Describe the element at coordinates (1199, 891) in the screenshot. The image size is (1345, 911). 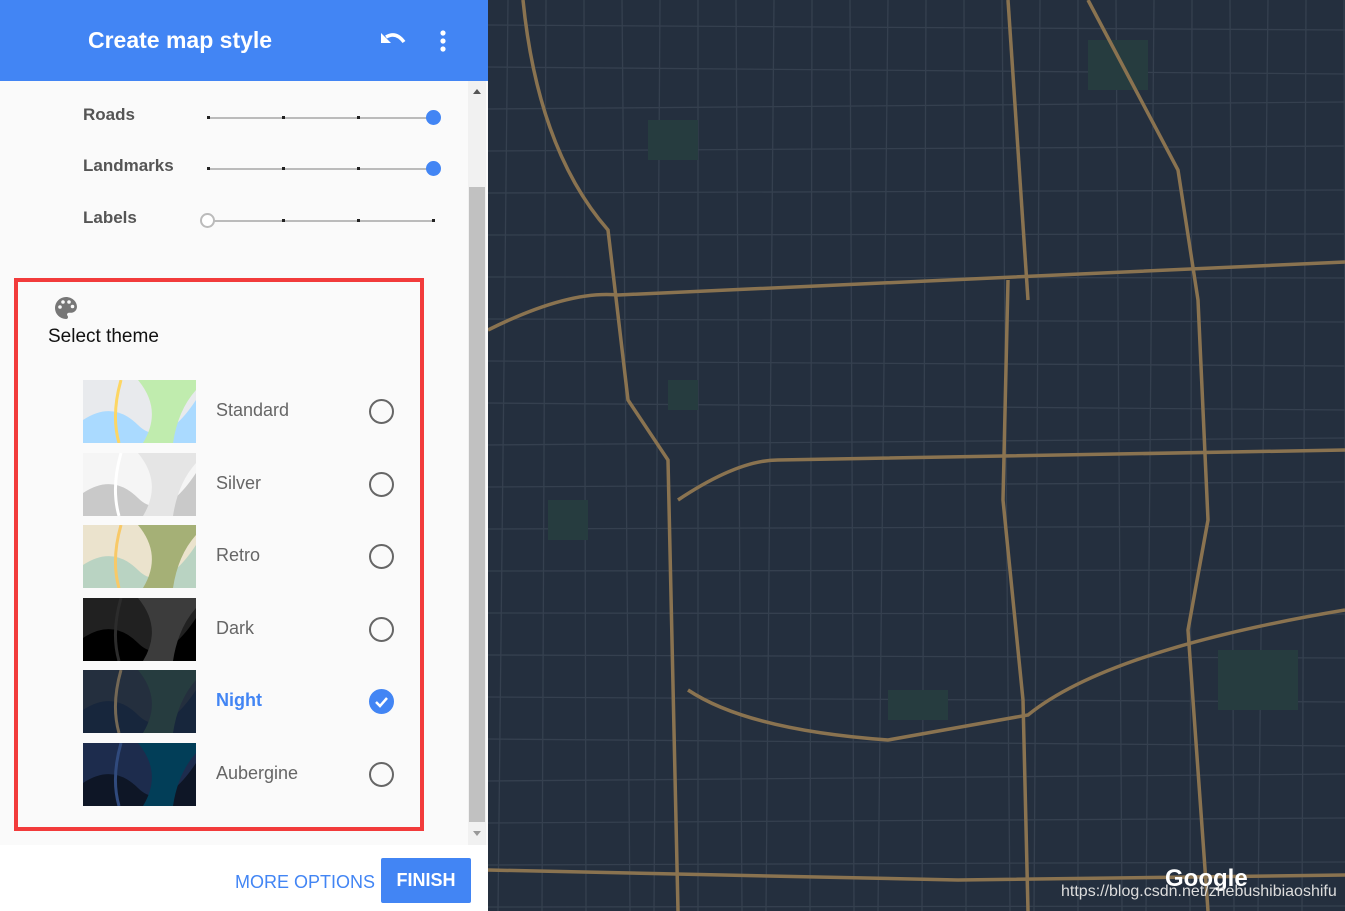
I see `watermark-text: https://blog.csdn.net/zhebushibiaoshifu` at that location.